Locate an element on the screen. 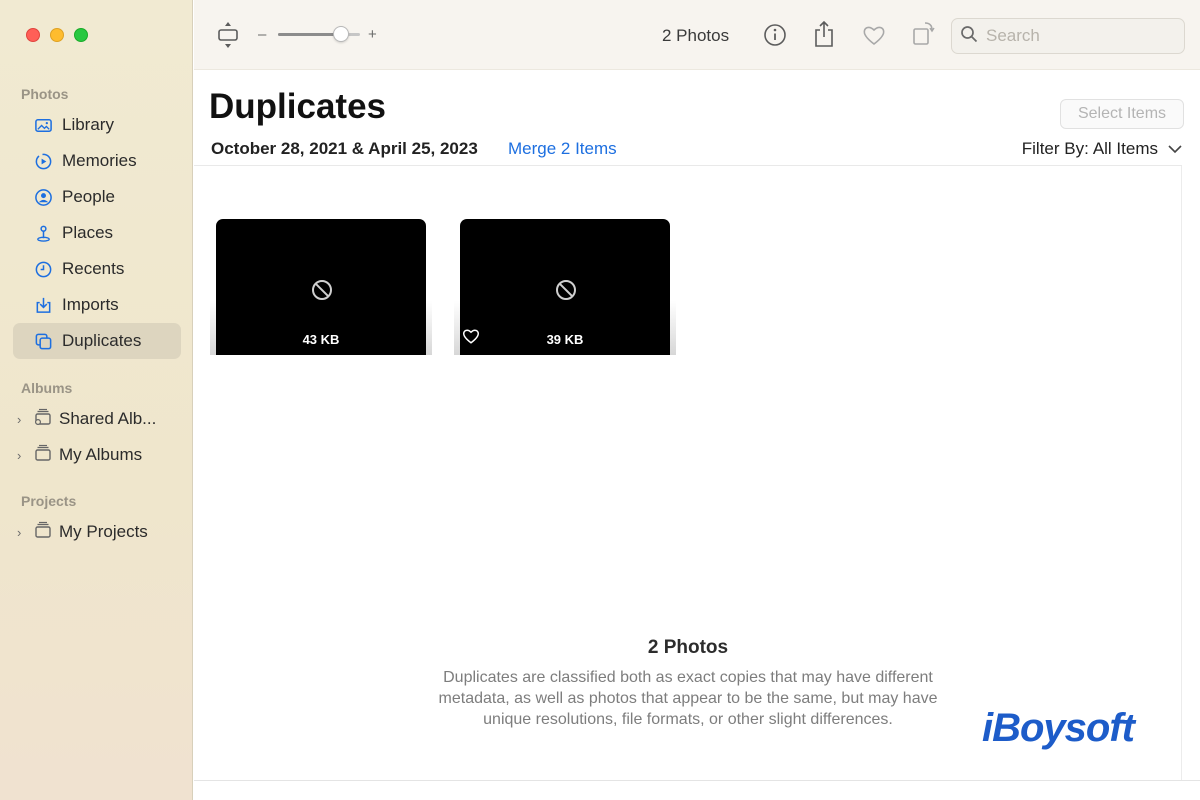  sidebar-group-label: My Albums is located at coordinates (101, 454).